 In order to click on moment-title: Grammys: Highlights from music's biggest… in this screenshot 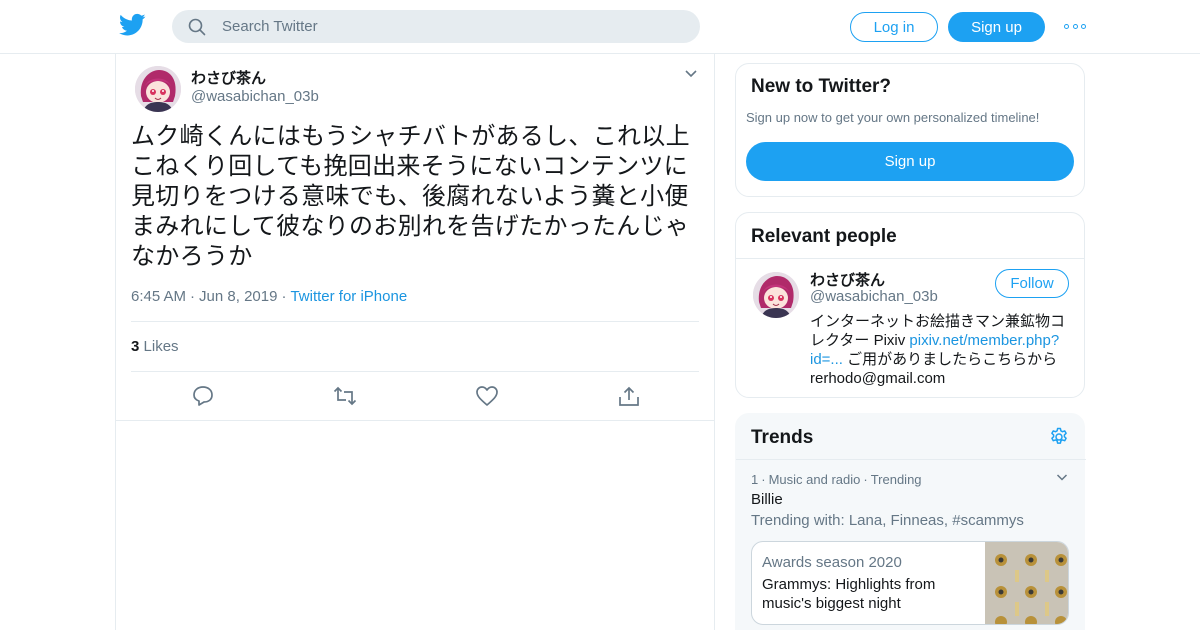, I will do `click(849, 594)`.